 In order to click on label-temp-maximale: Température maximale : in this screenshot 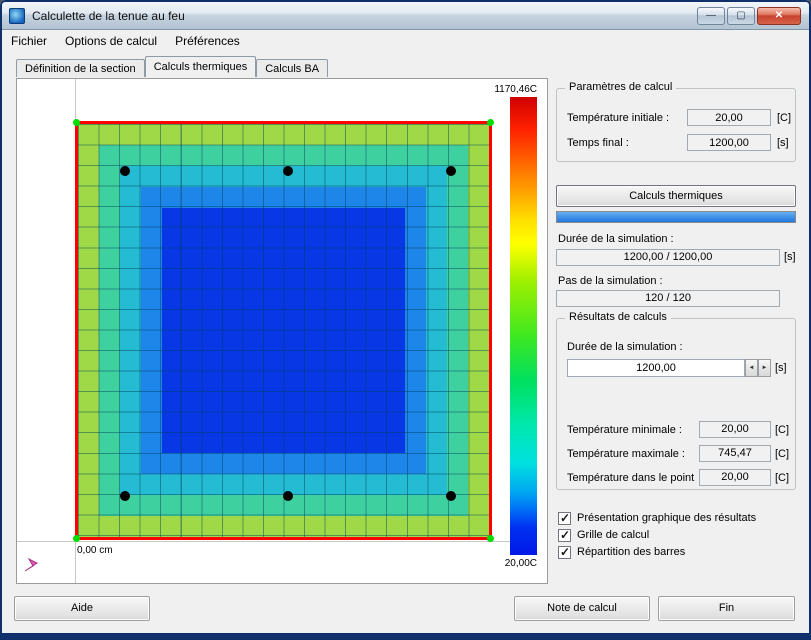, I will do `click(626, 454)`.